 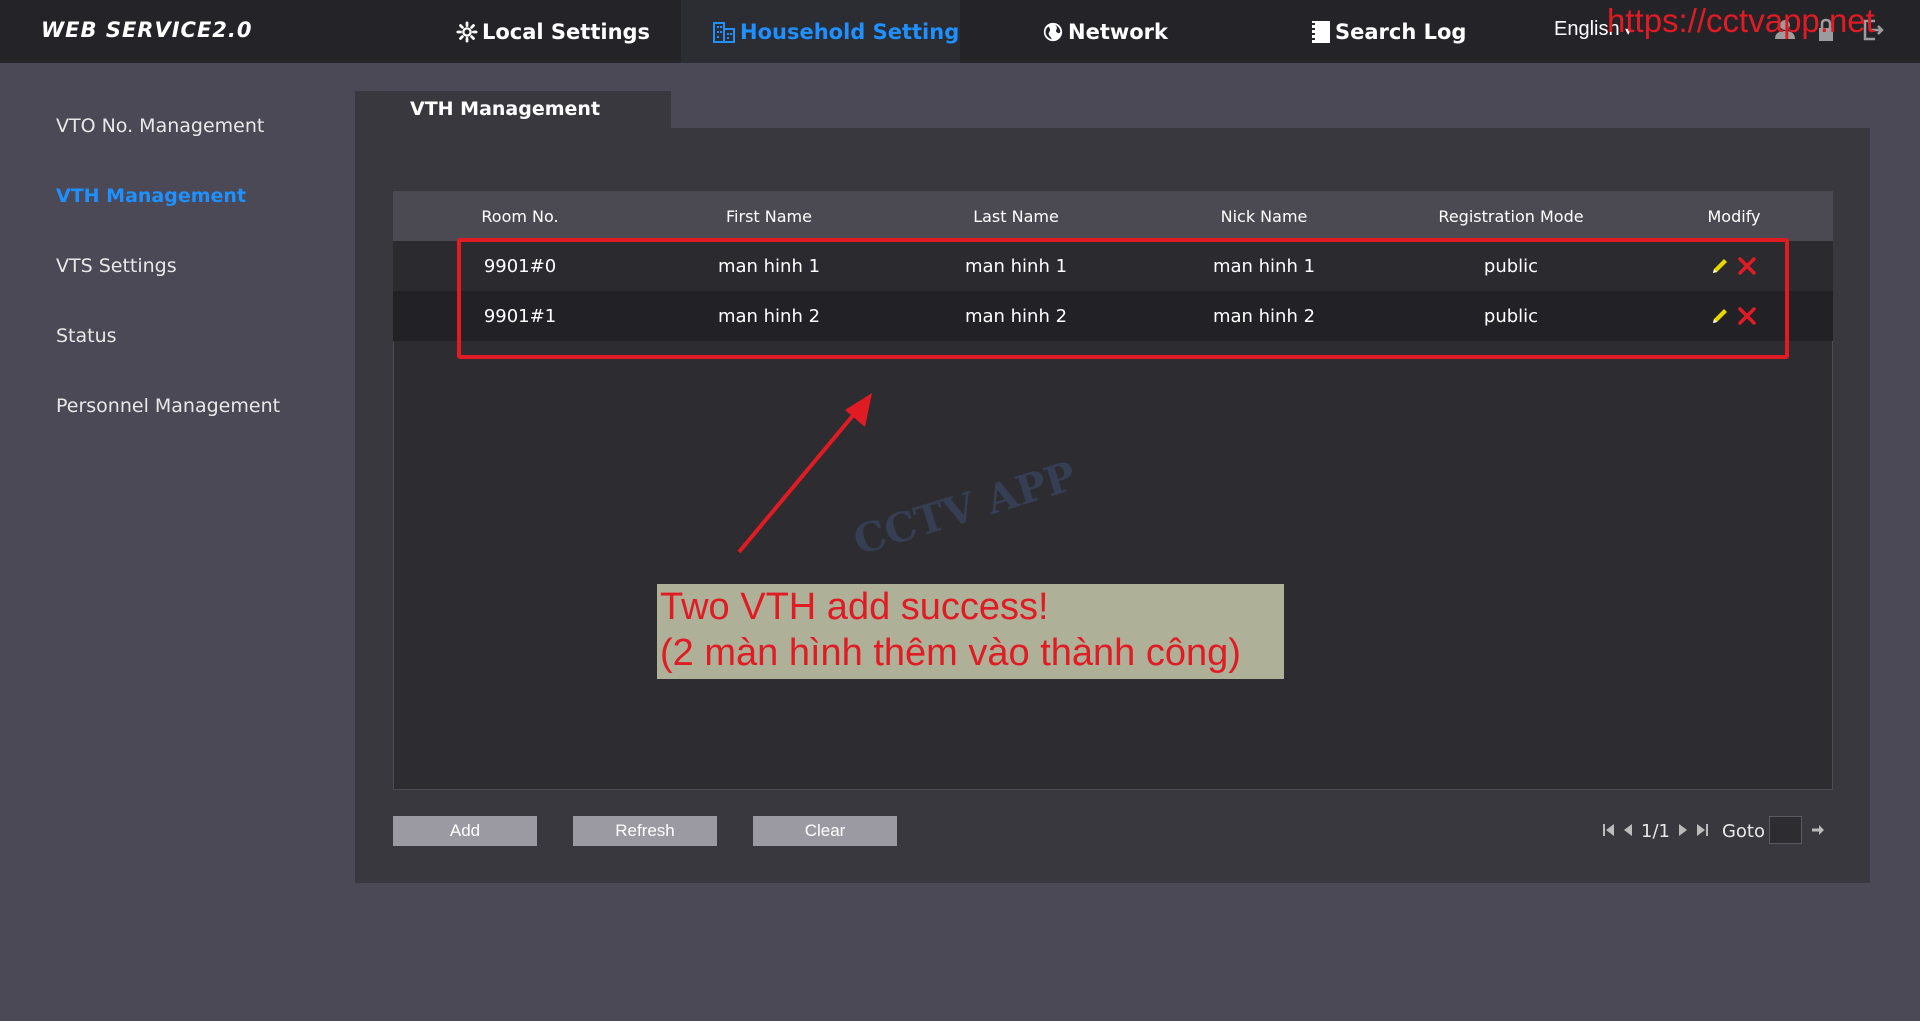 I want to click on log-icon, so click(x=1321, y=32).